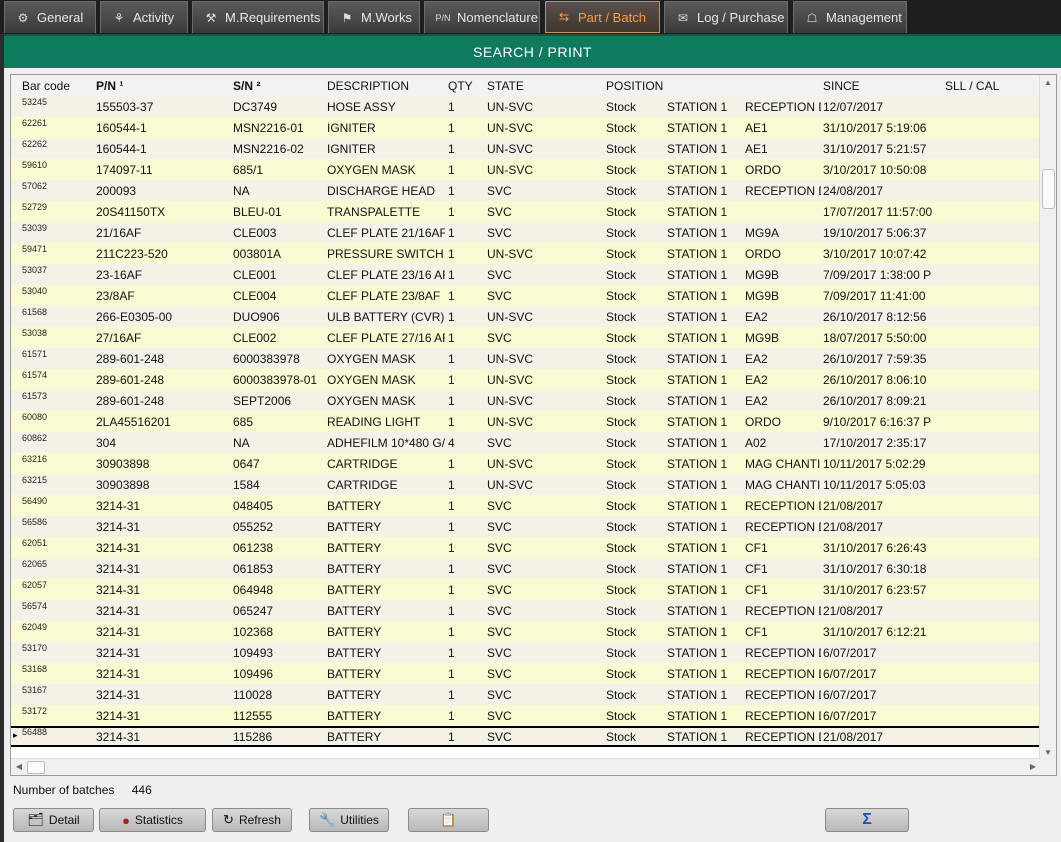 This screenshot has width=1061, height=842. I want to click on tab-activity: ⚘ Activity, so click(144, 17).